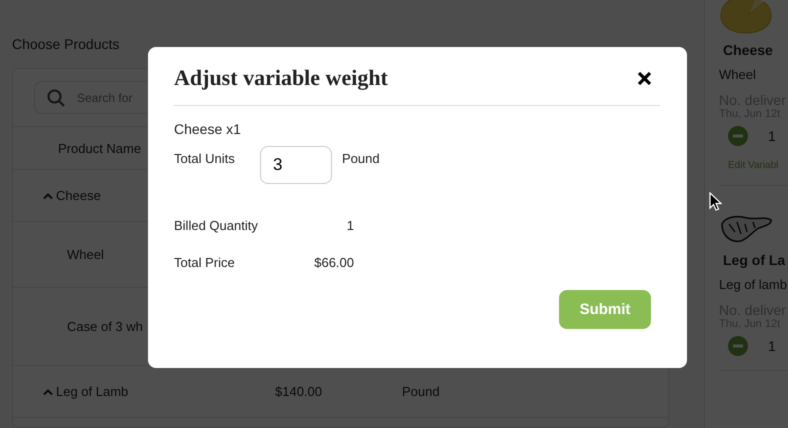 The image size is (788, 428). I want to click on billed-label: Billed Quantity, so click(216, 225).